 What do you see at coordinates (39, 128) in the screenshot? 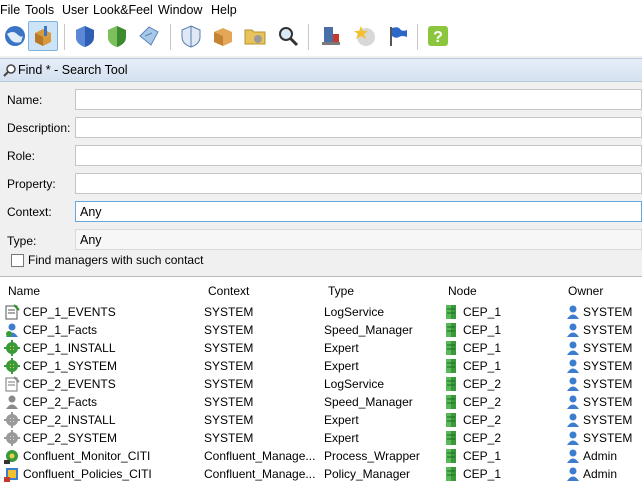
I see `description-label: Description:` at bounding box center [39, 128].